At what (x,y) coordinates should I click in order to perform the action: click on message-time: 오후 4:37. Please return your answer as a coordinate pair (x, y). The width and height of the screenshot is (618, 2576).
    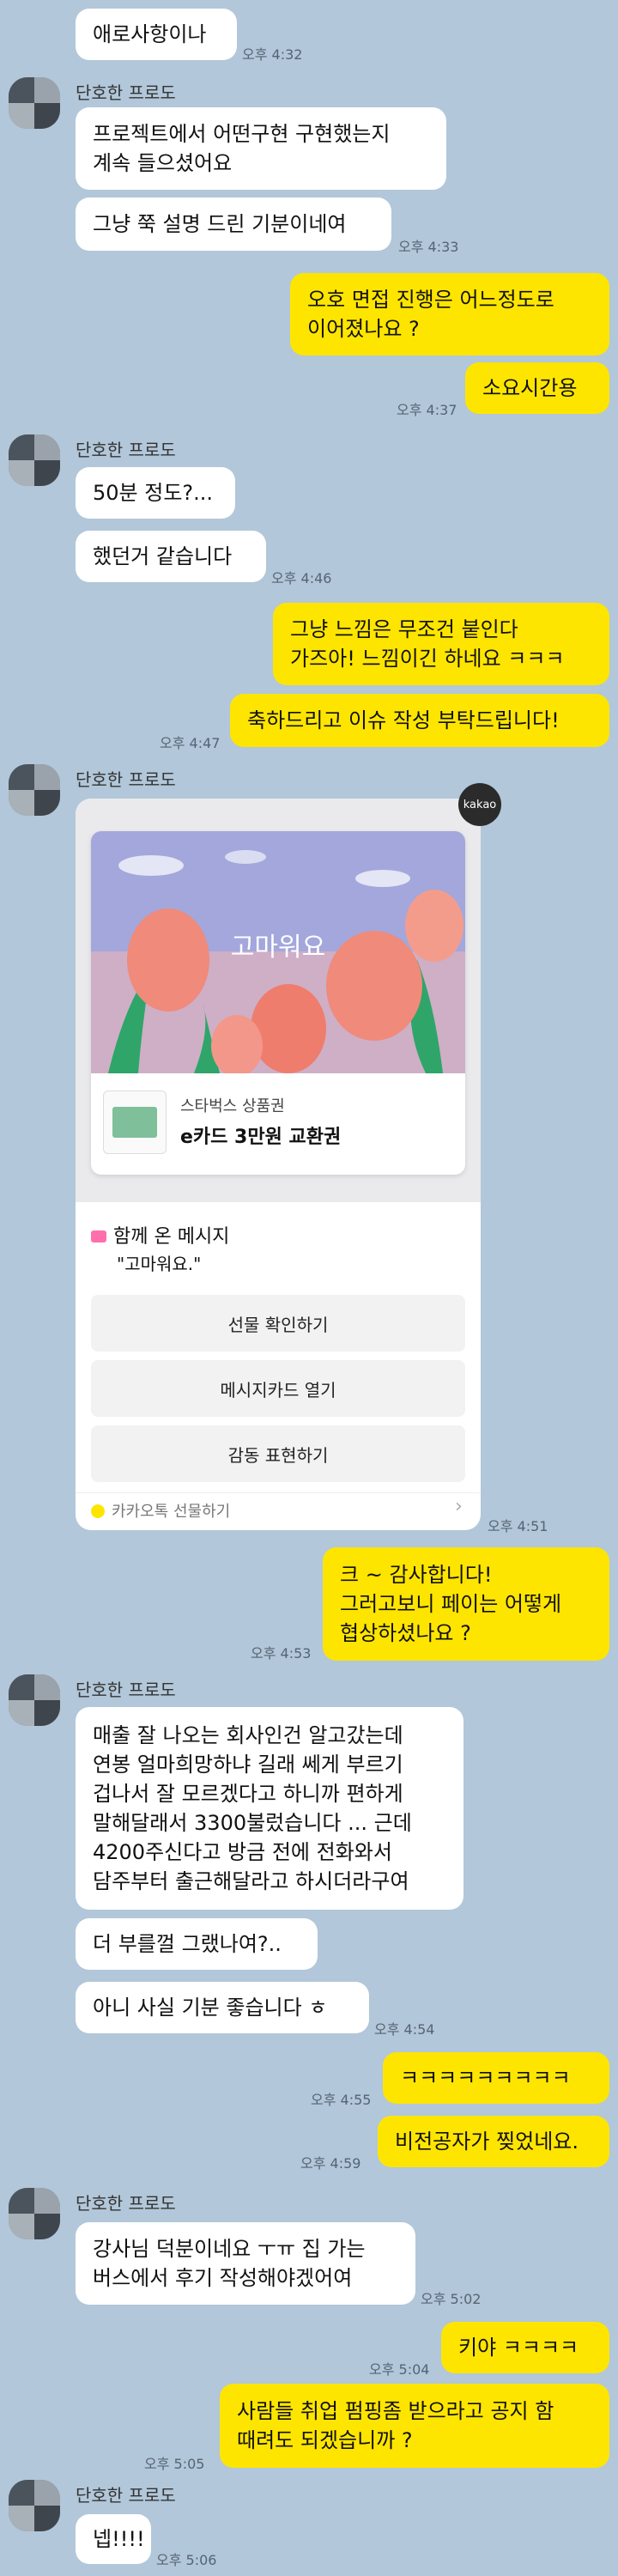
    Looking at the image, I should click on (427, 410).